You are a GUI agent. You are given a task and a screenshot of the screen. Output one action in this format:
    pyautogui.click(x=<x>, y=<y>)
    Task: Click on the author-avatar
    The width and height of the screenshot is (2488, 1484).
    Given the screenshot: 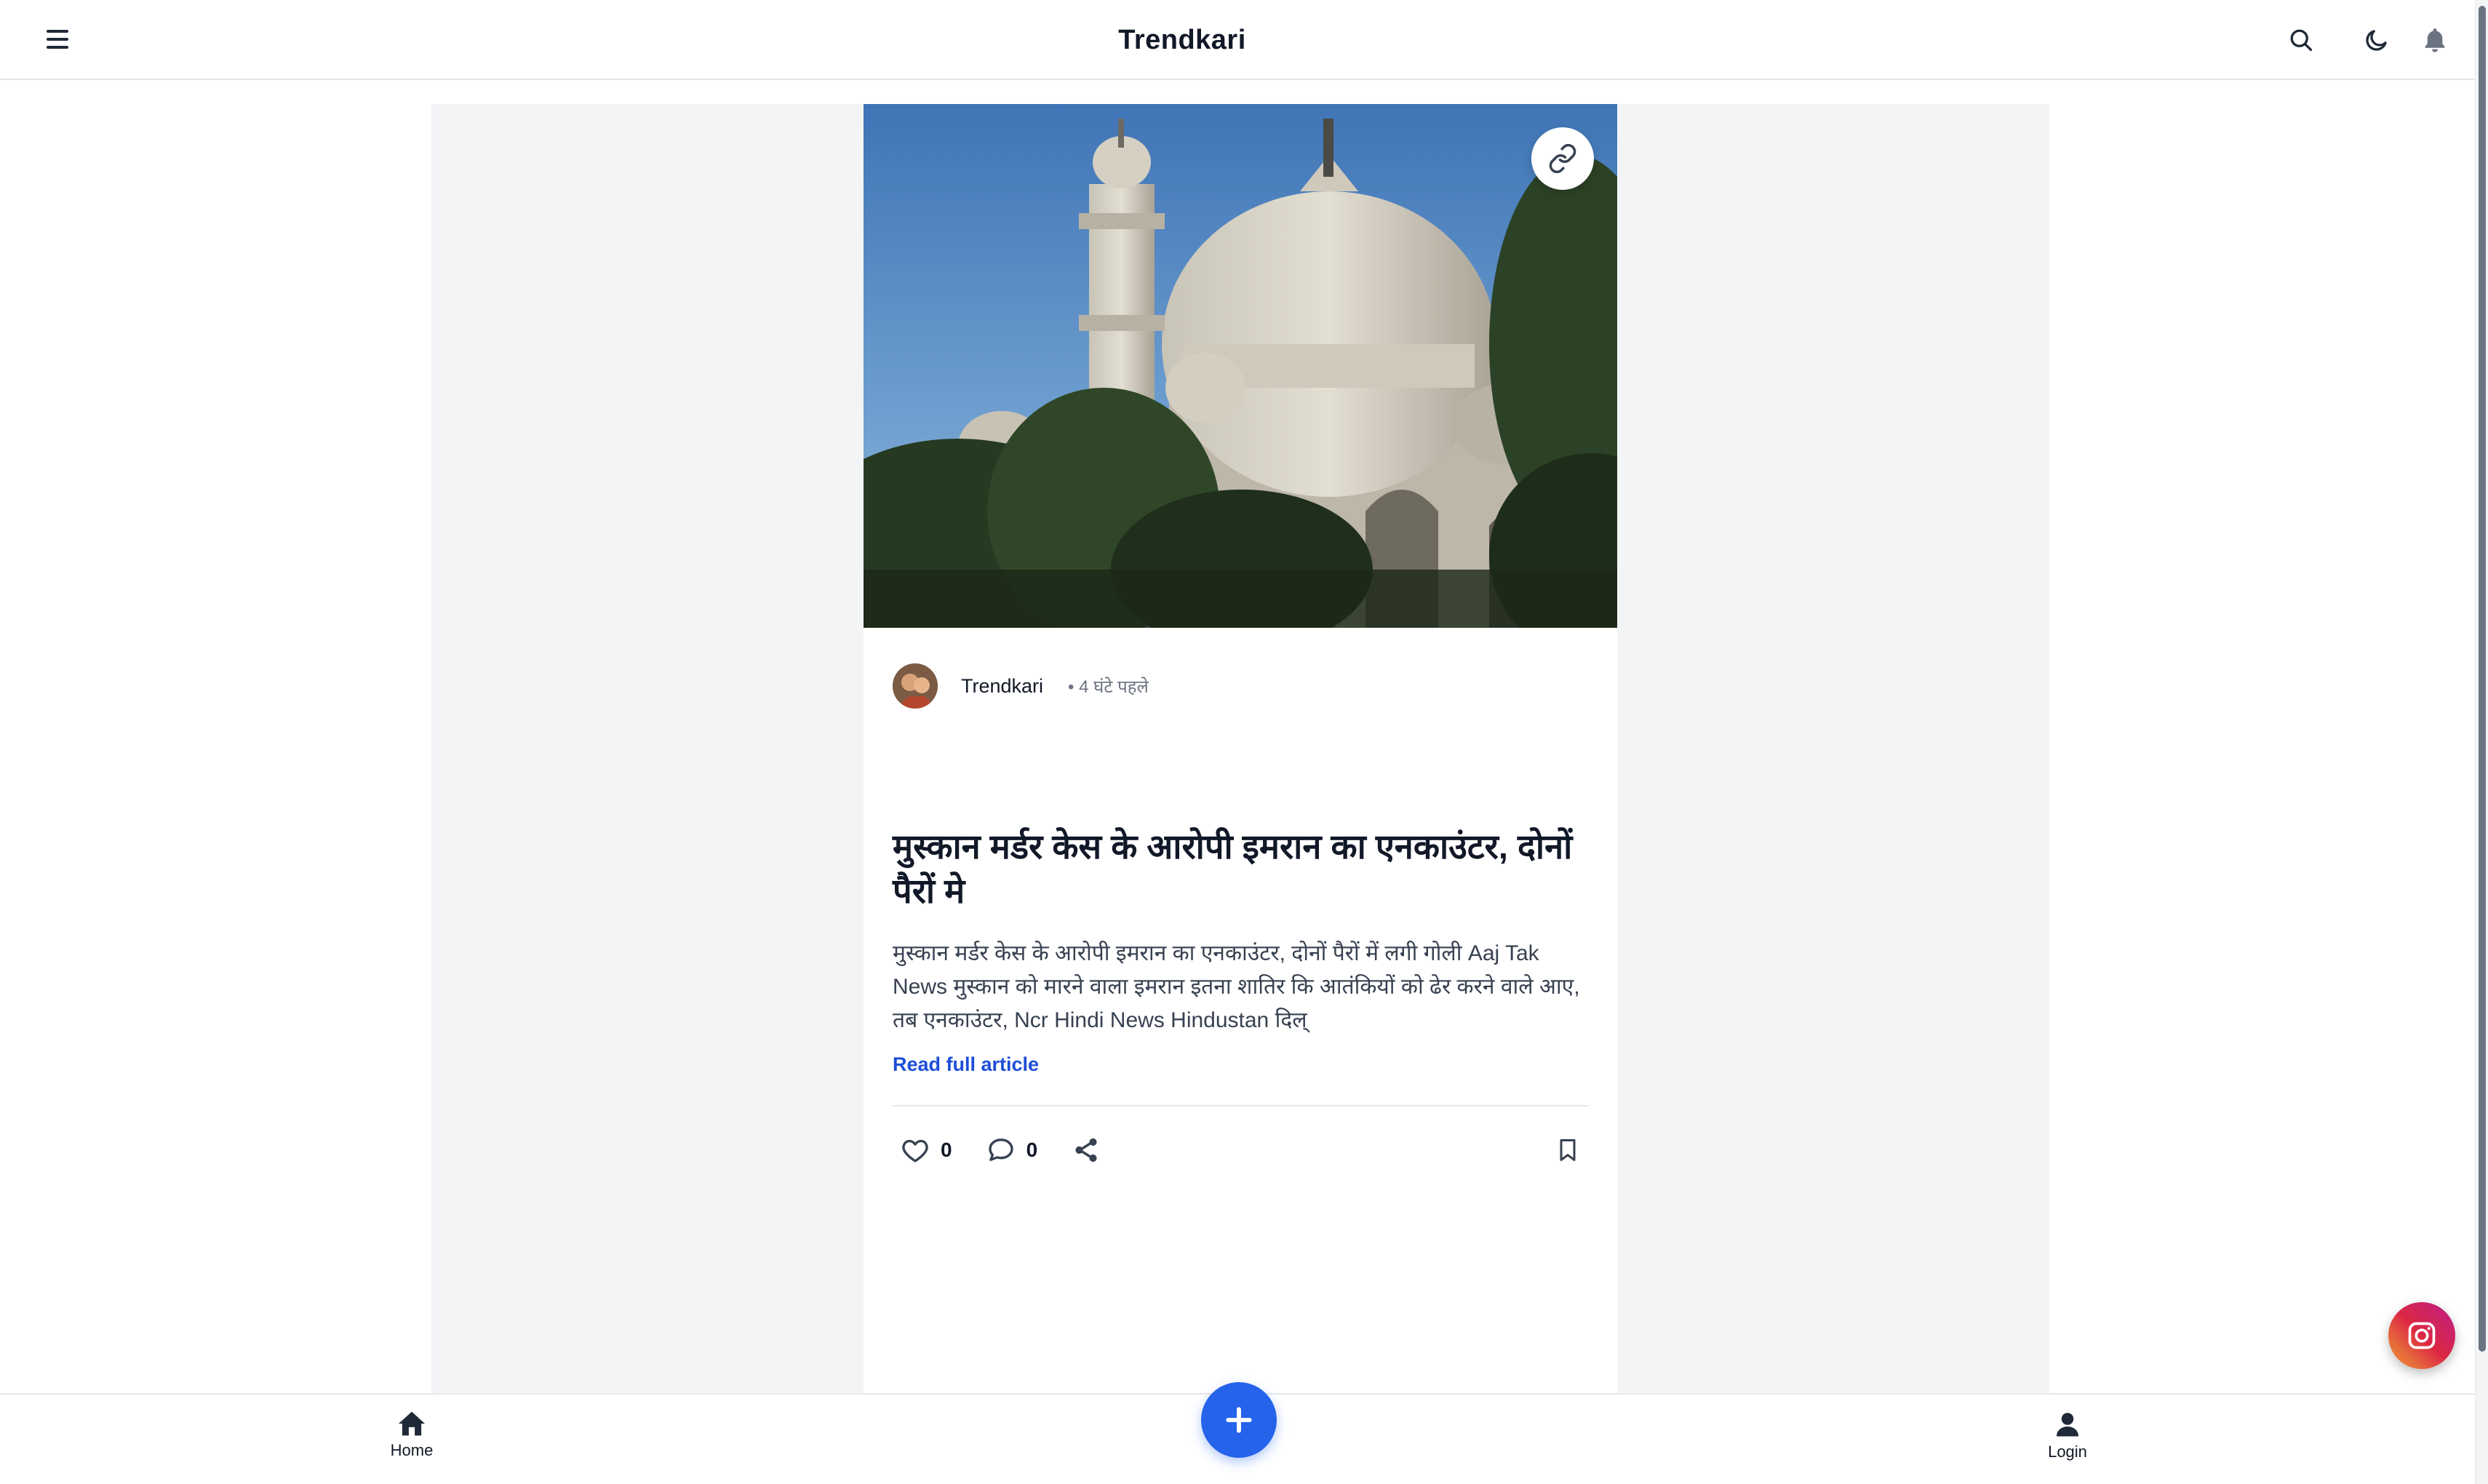 What is the action you would take?
    pyautogui.click(x=915, y=686)
    